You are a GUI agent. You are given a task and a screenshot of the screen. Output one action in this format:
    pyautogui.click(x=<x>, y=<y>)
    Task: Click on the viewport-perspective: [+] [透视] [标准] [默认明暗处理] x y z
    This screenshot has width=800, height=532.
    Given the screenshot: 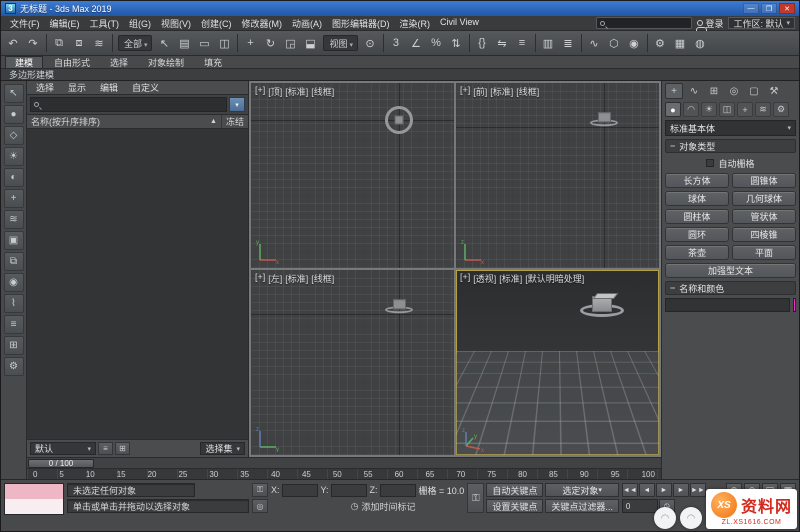 What is the action you would take?
    pyautogui.click(x=557, y=362)
    